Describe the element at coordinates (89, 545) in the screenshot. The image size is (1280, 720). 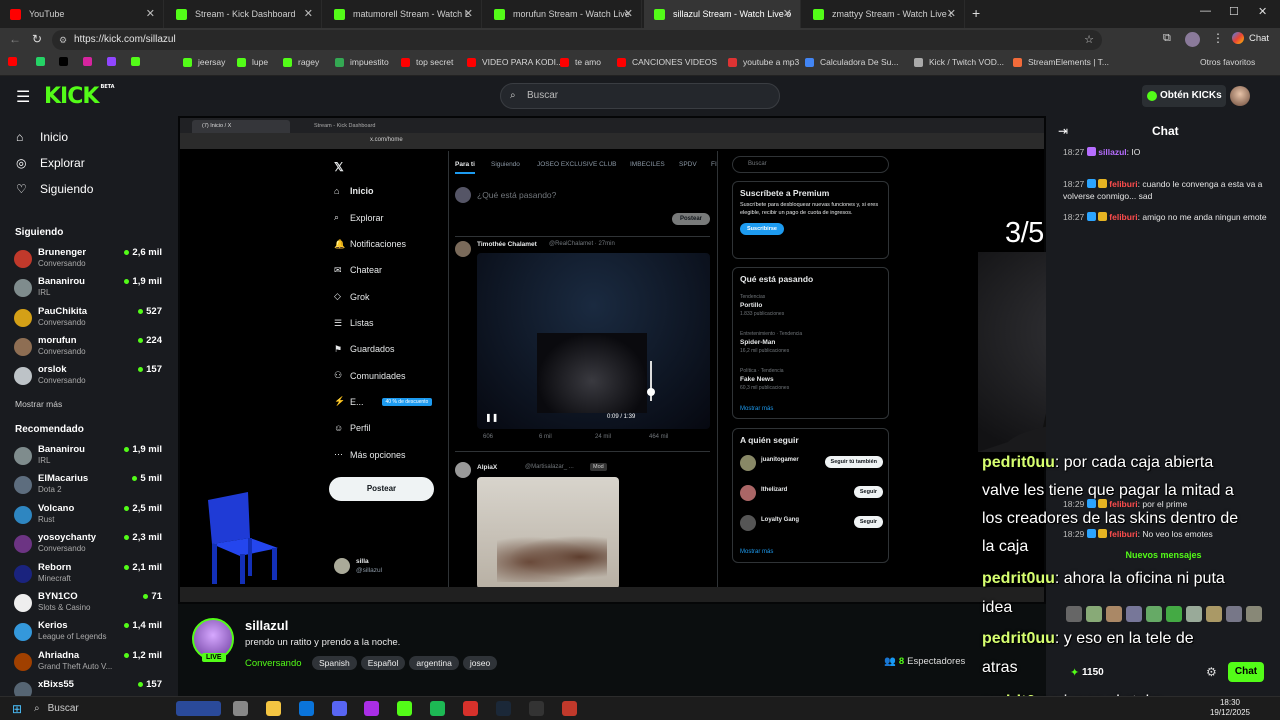
I see `sidebar-channel: yosoychanty Conversando 2,3 mil` at that location.